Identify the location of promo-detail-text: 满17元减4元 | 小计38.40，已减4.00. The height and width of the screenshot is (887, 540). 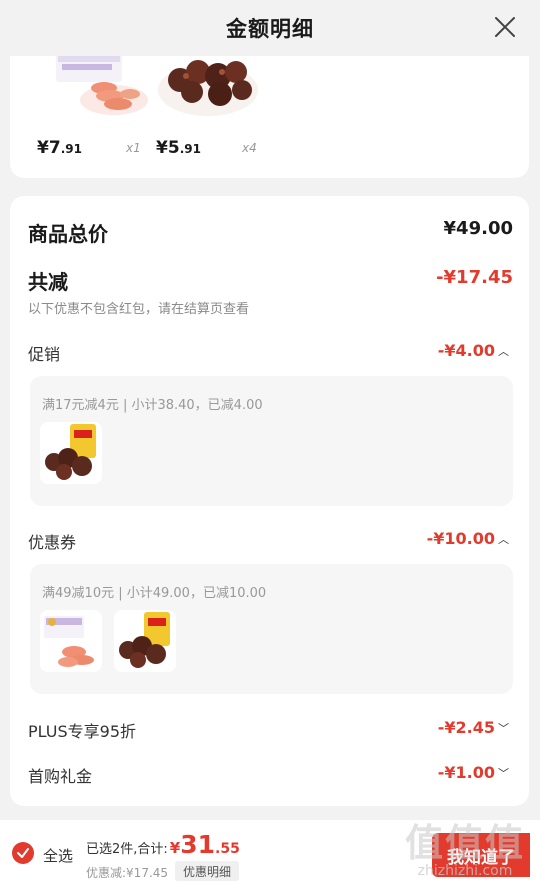
(152, 405).